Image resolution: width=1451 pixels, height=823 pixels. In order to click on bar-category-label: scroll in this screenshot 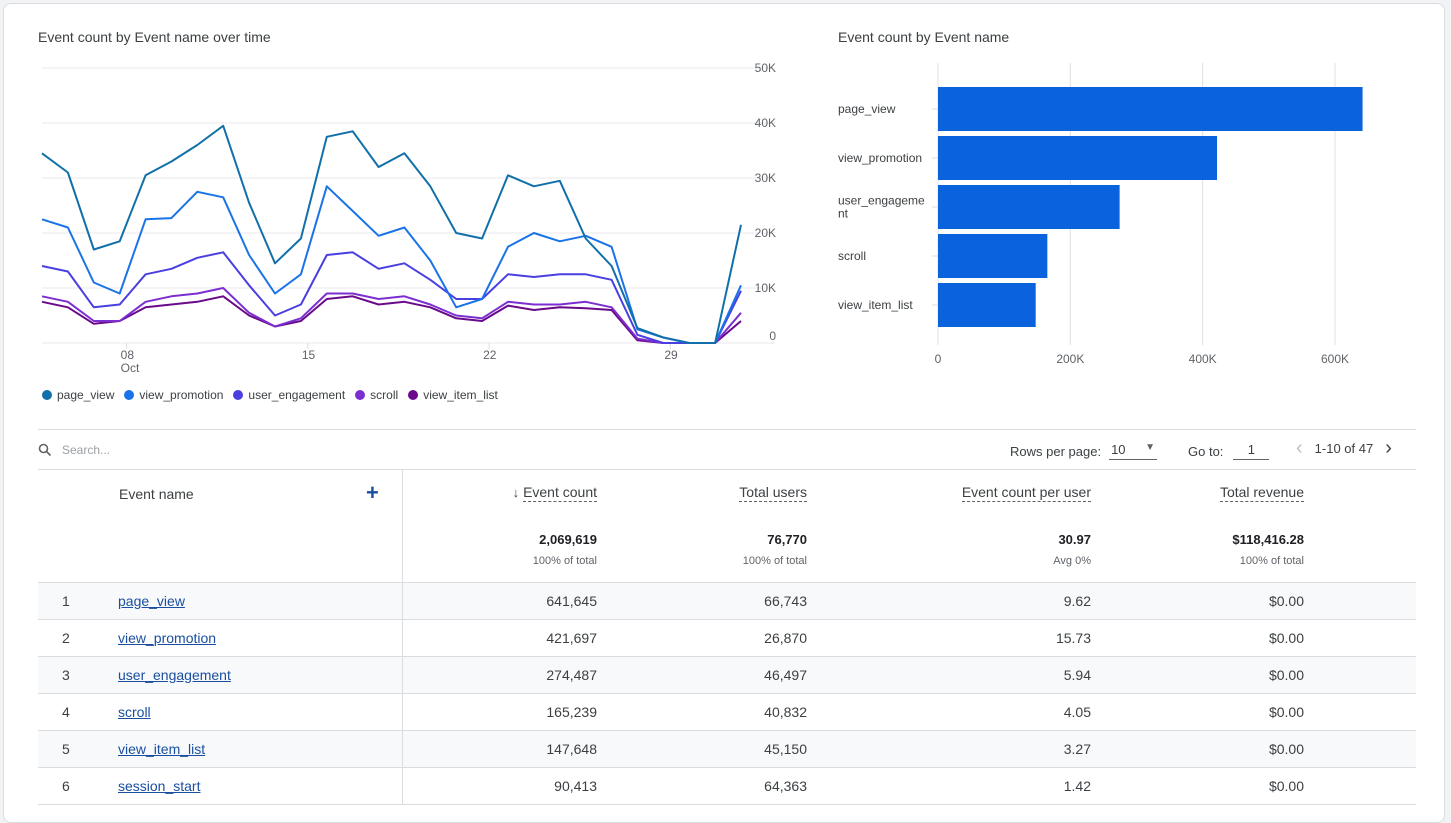, I will do `click(852, 256)`.